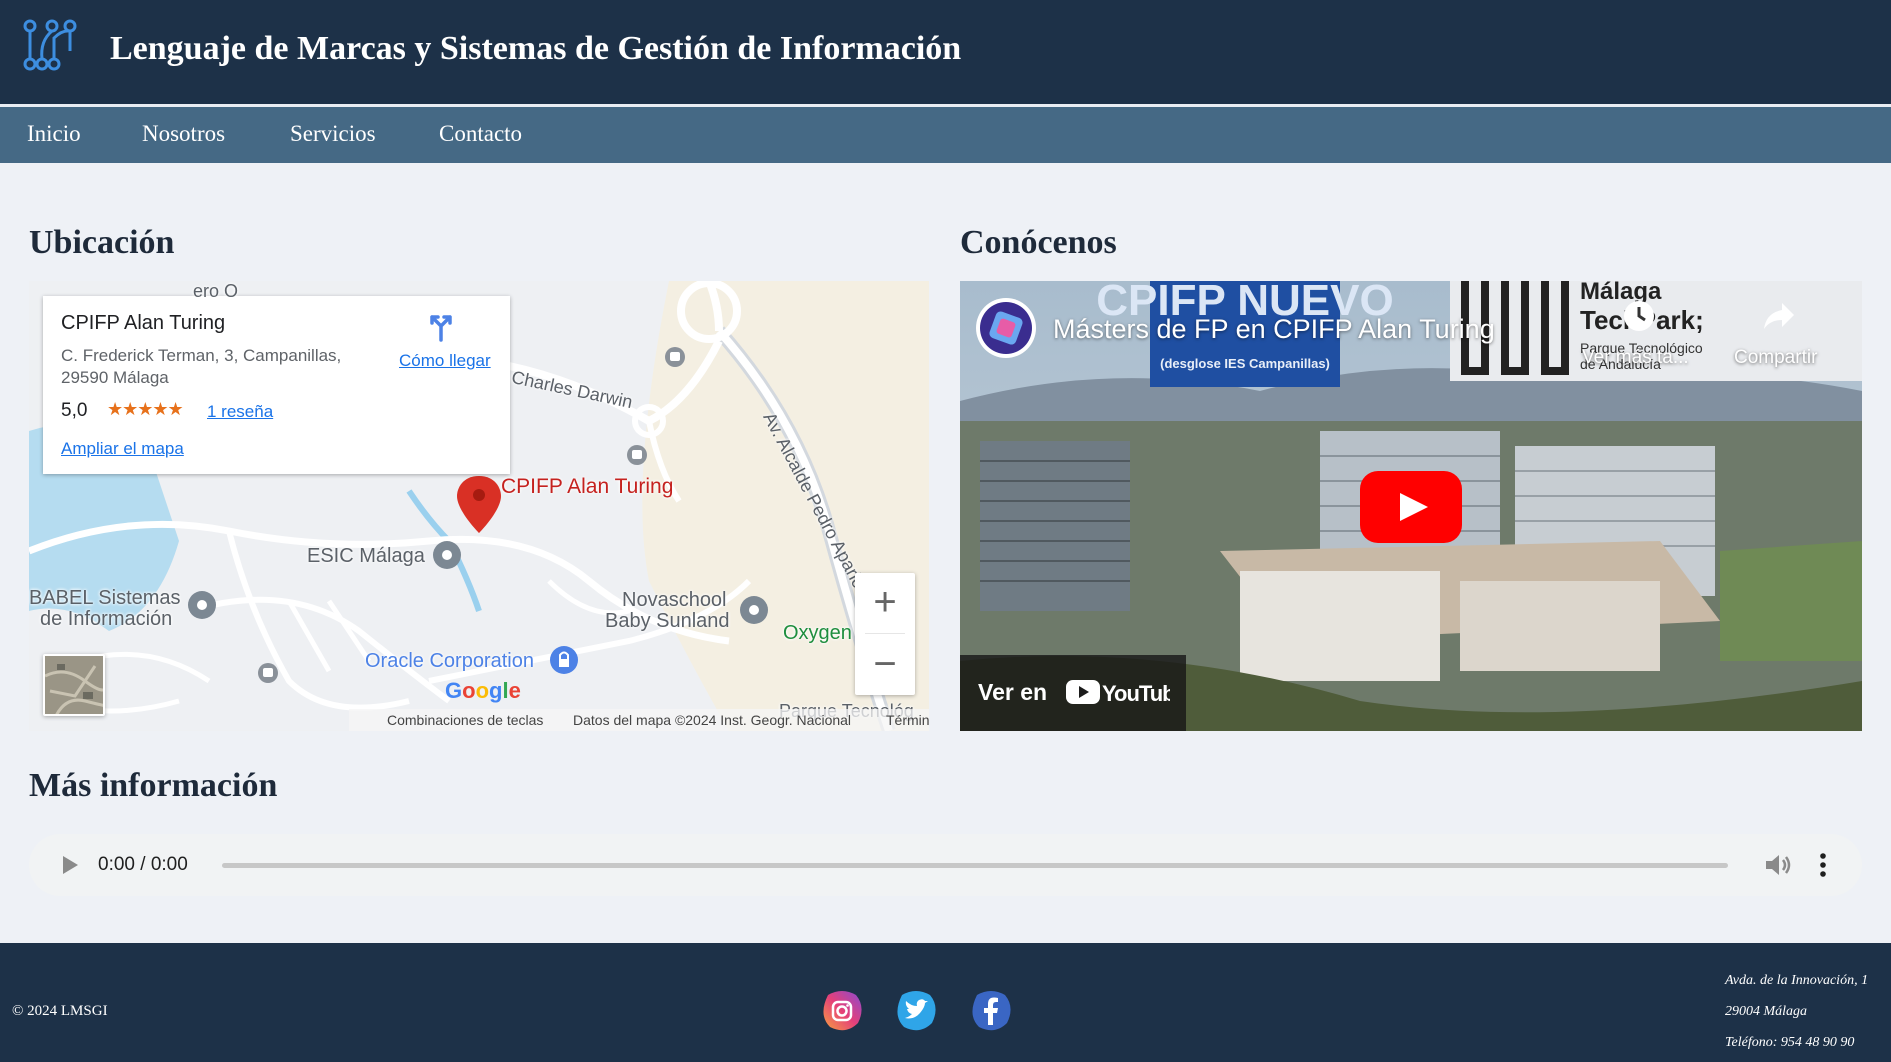 The height and width of the screenshot is (1062, 1891). I want to click on youtube-logo-icon: YouTube, so click(1118, 693).